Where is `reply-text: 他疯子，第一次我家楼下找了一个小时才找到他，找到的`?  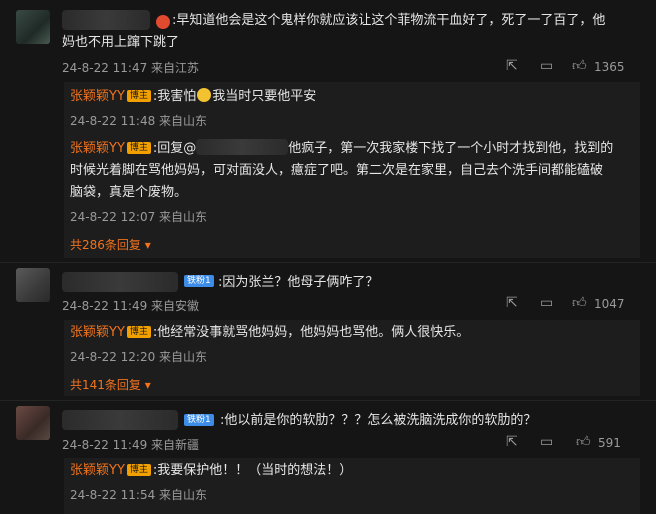 reply-text: 他疯子，第一次我家楼下找了一个小时才找到他，找到的 is located at coordinates (451, 148).